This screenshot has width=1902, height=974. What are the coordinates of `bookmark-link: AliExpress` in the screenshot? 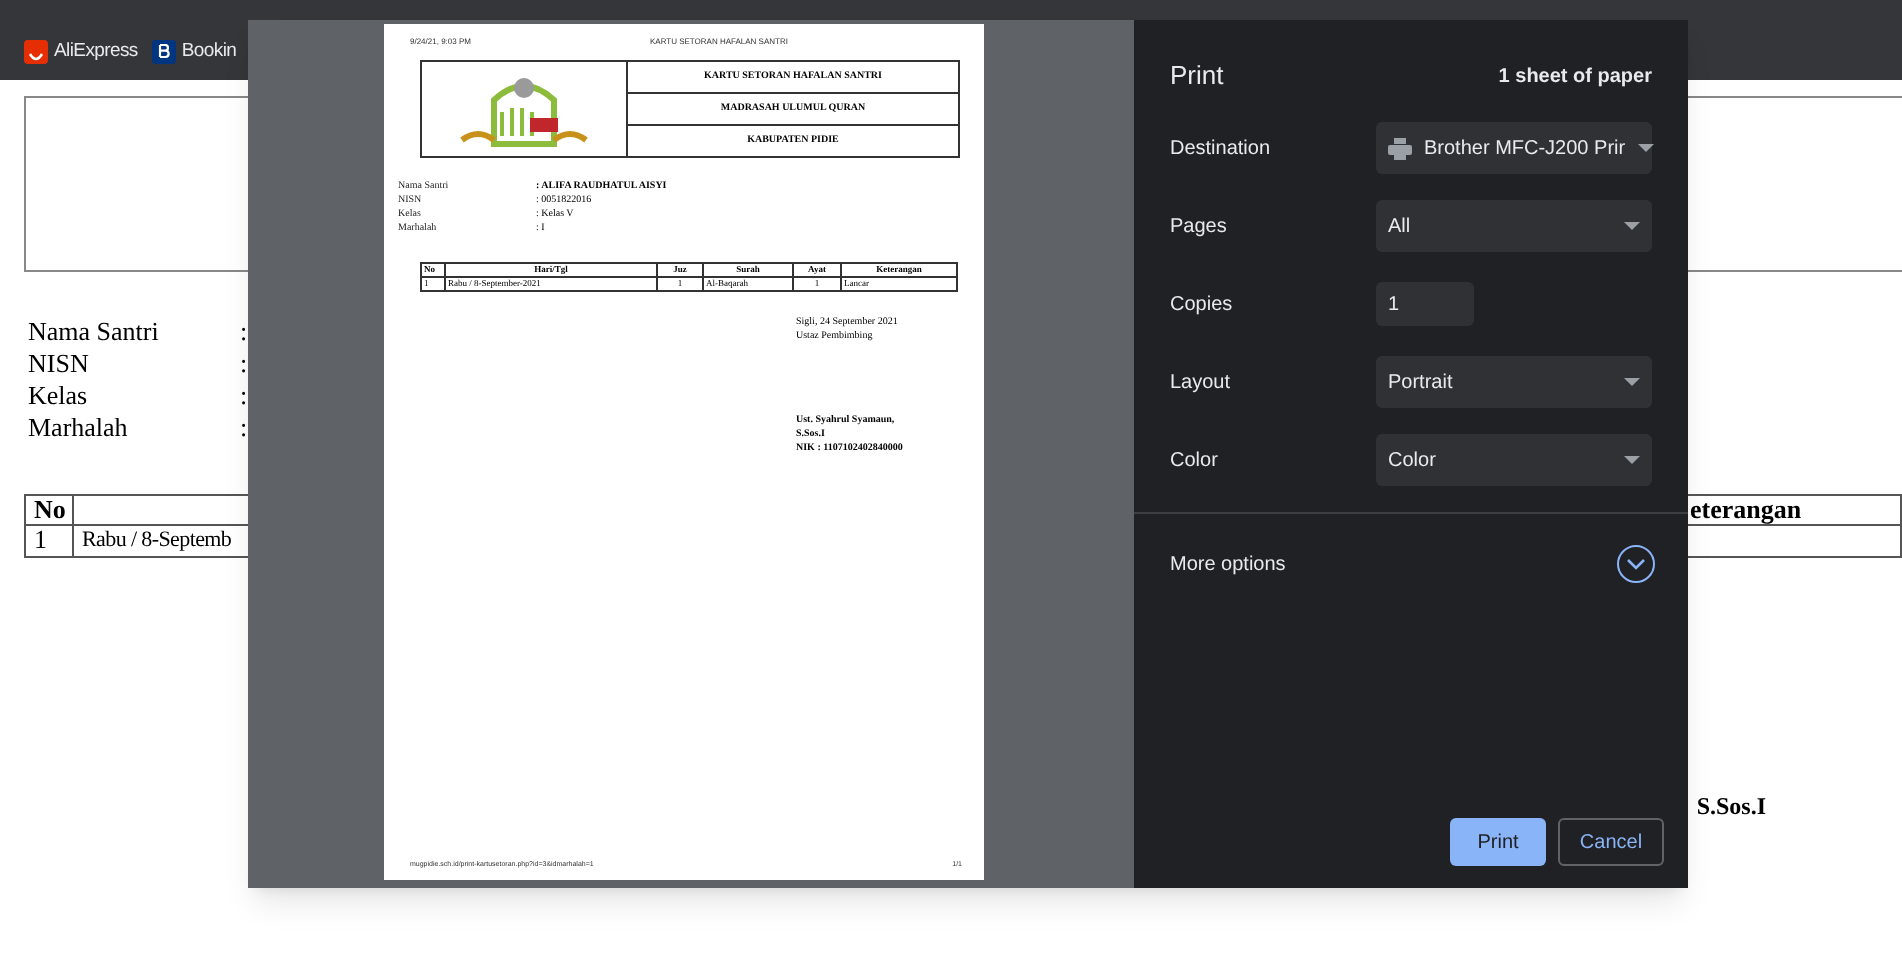 It's located at (81, 51).